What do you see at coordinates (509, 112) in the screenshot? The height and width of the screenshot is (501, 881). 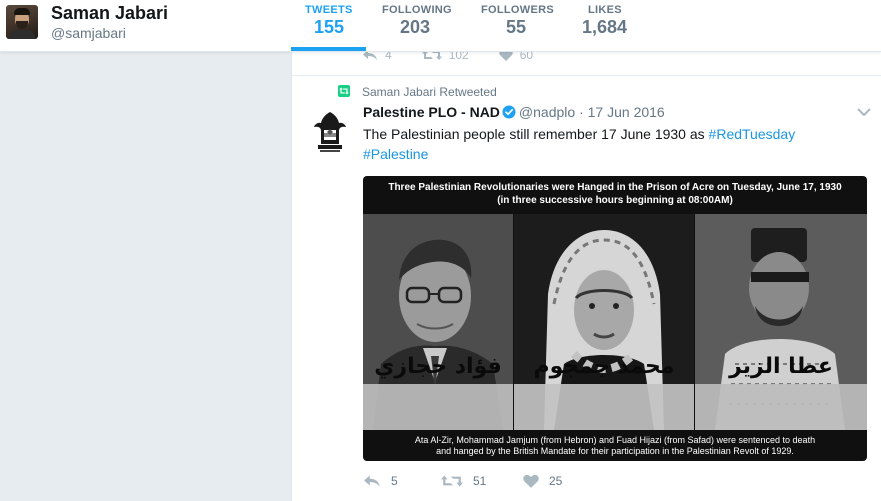 I see `verified-badge-icon` at bounding box center [509, 112].